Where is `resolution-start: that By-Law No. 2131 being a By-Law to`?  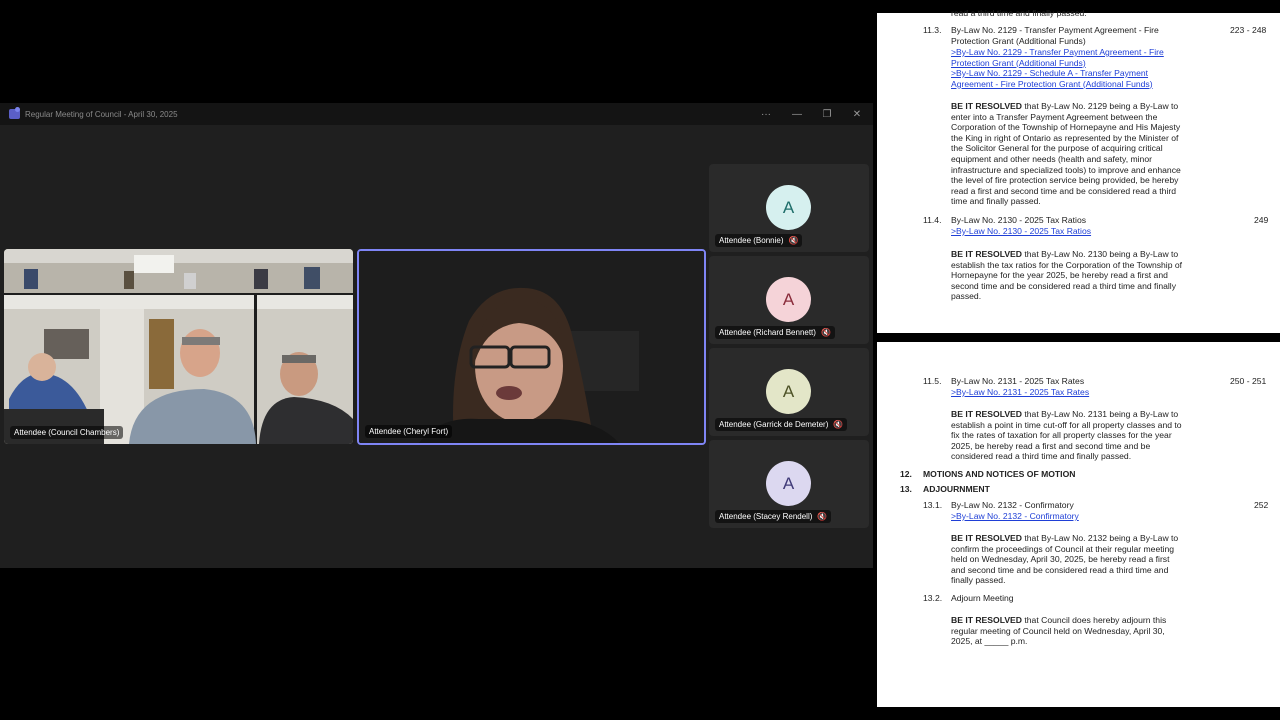
resolution-start: that By-Law No. 2131 being a By-Law to is located at coordinates (1100, 414).